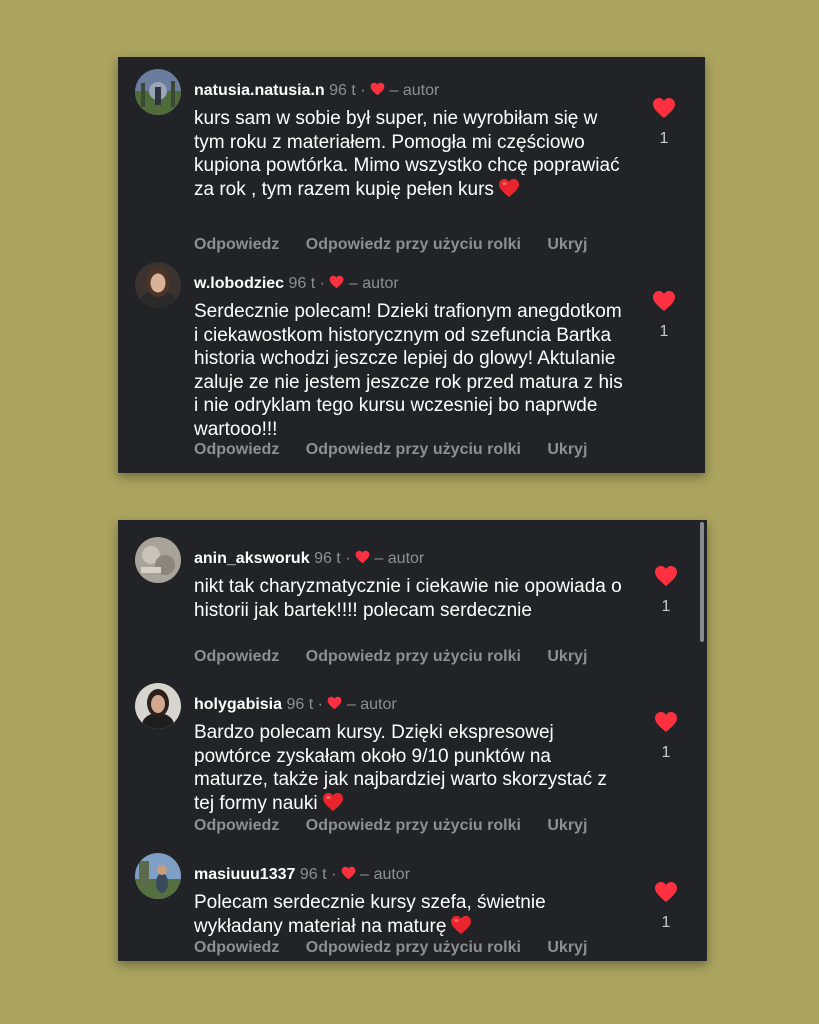  What do you see at coordinates (239, 283) in the screenshot?
I see `username: w.lobodziec` at bounding box center [239, 283].